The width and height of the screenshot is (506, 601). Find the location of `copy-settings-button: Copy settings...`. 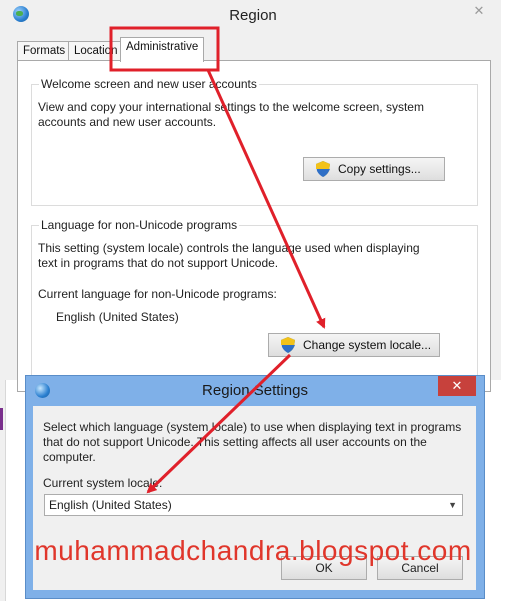

copy-settings-button: Copy settings... is located at coordinates (374, 169).